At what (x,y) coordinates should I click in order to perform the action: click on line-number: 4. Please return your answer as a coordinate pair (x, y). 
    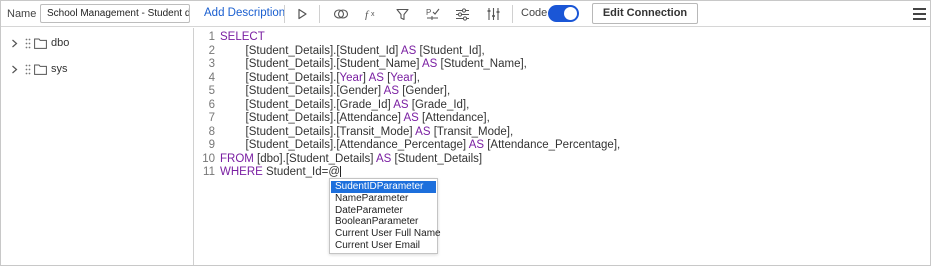
    Looking at the image, I should click on (211, 77).